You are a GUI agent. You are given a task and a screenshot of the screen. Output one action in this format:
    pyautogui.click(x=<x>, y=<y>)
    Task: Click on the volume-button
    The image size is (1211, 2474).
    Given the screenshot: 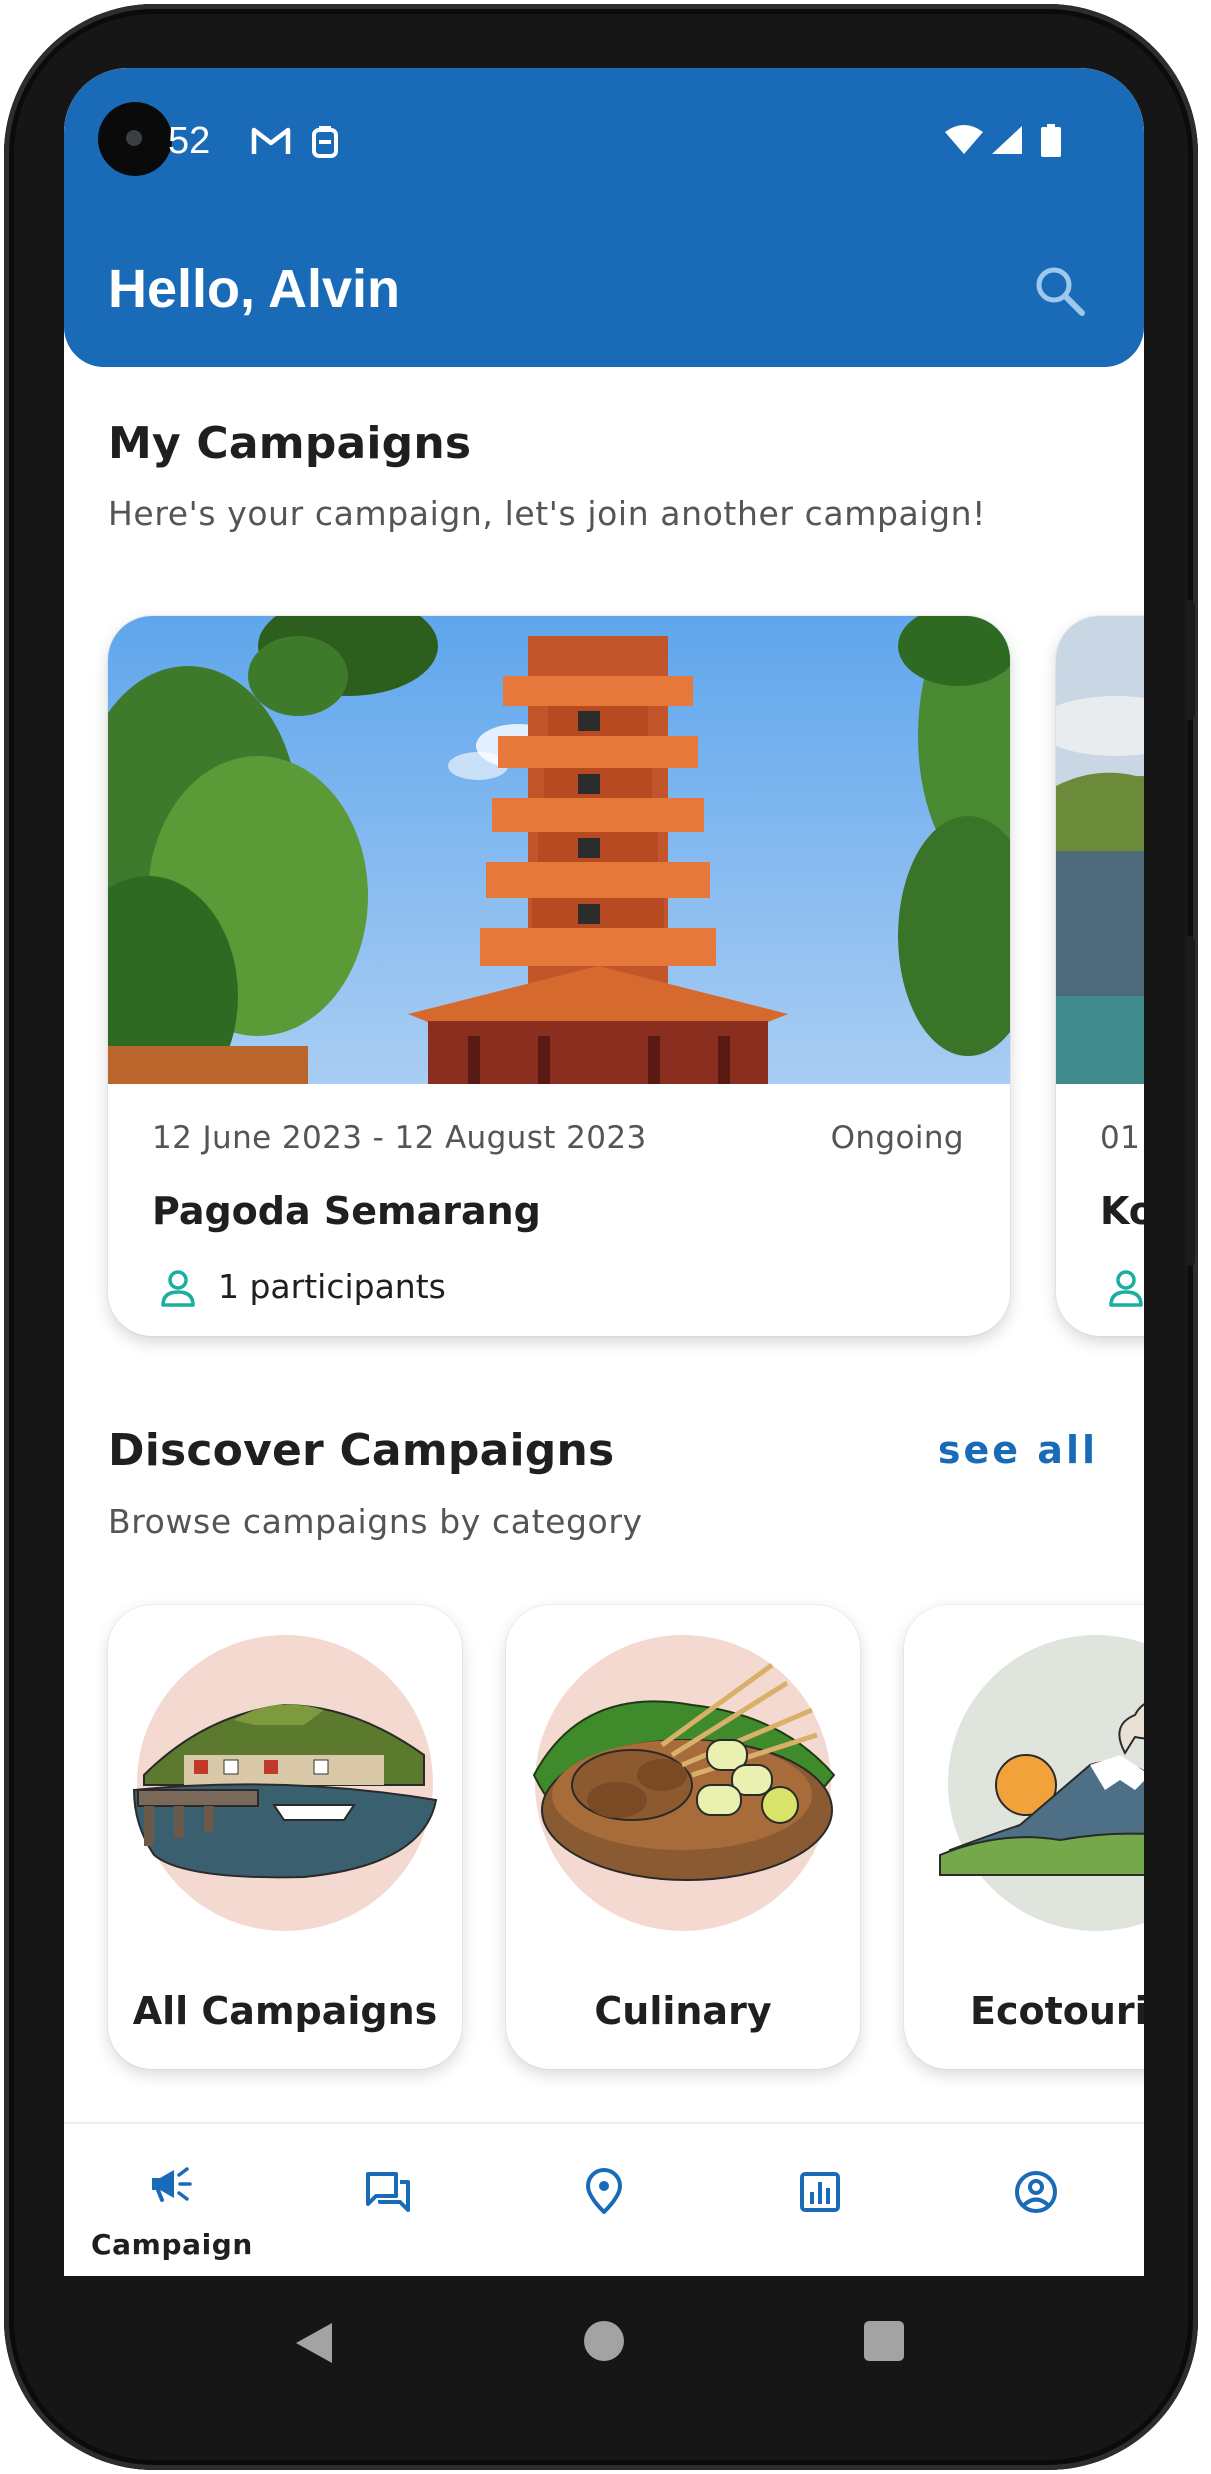 What is the action you would take?
    pyautogui.click(x=1190, y=1101)
    